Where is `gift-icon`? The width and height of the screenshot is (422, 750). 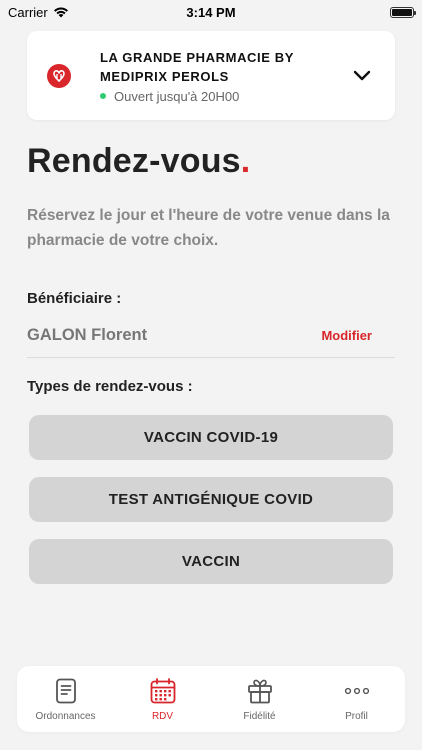 gift-icon is located at coordinates (260, 691).